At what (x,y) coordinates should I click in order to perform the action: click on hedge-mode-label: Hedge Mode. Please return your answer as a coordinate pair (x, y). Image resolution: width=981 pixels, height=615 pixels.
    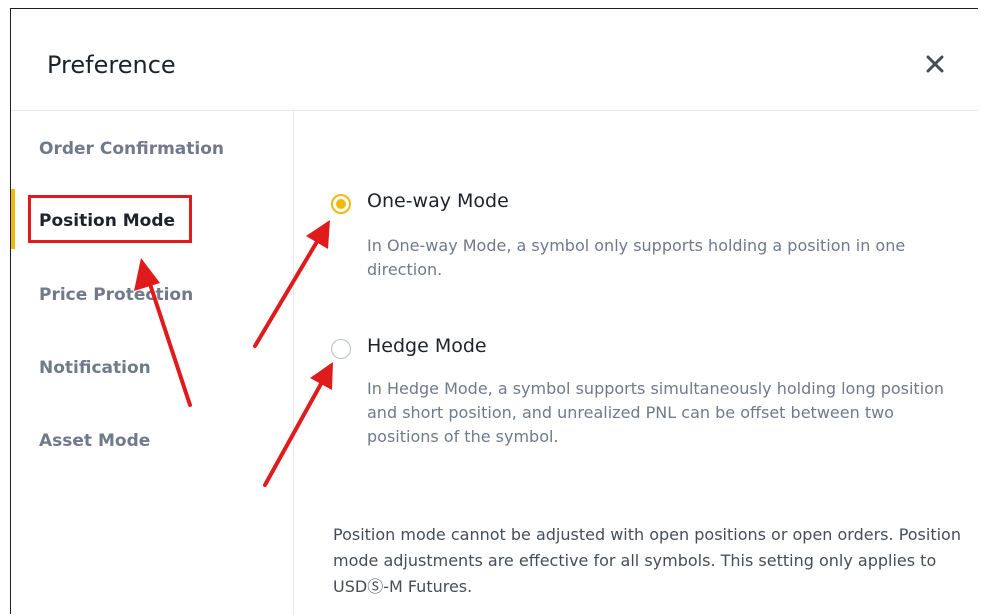
    Looking at the image, I should click on (427, 346).